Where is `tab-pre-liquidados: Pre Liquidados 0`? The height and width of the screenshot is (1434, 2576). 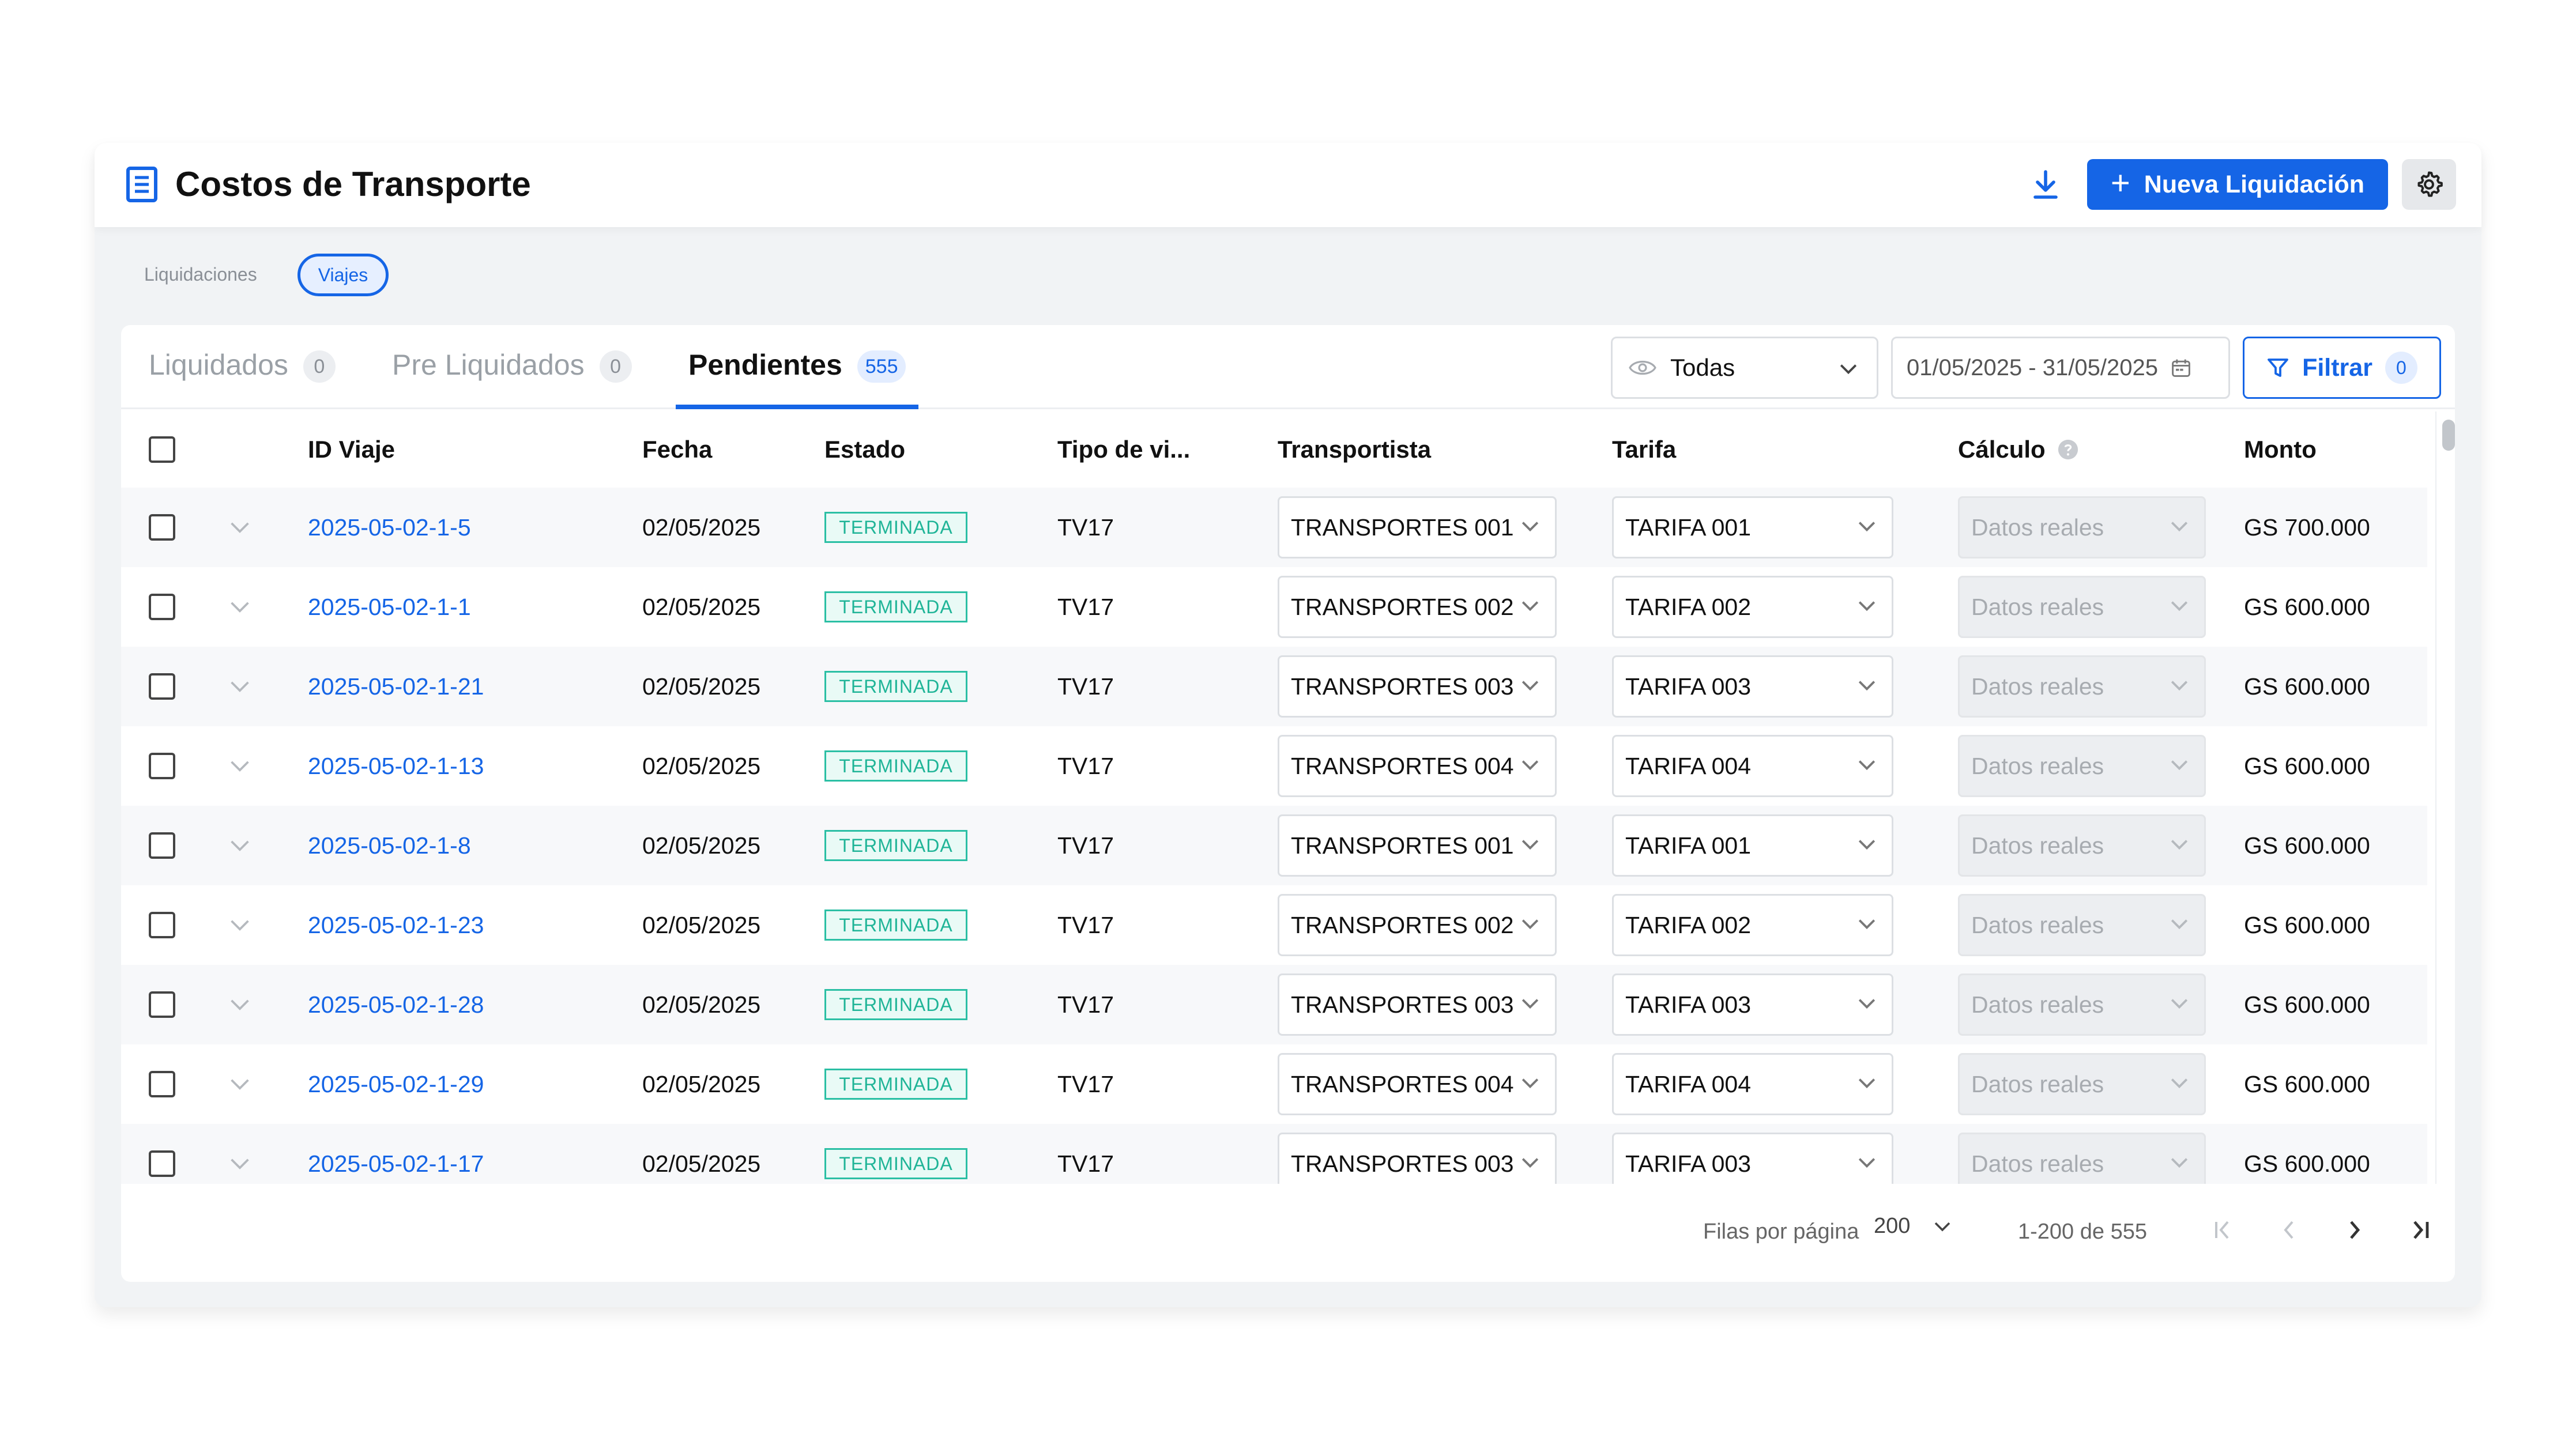
tab-pre-liquidados: Pre Liquidados 0 is located at coordinates (512, 378).